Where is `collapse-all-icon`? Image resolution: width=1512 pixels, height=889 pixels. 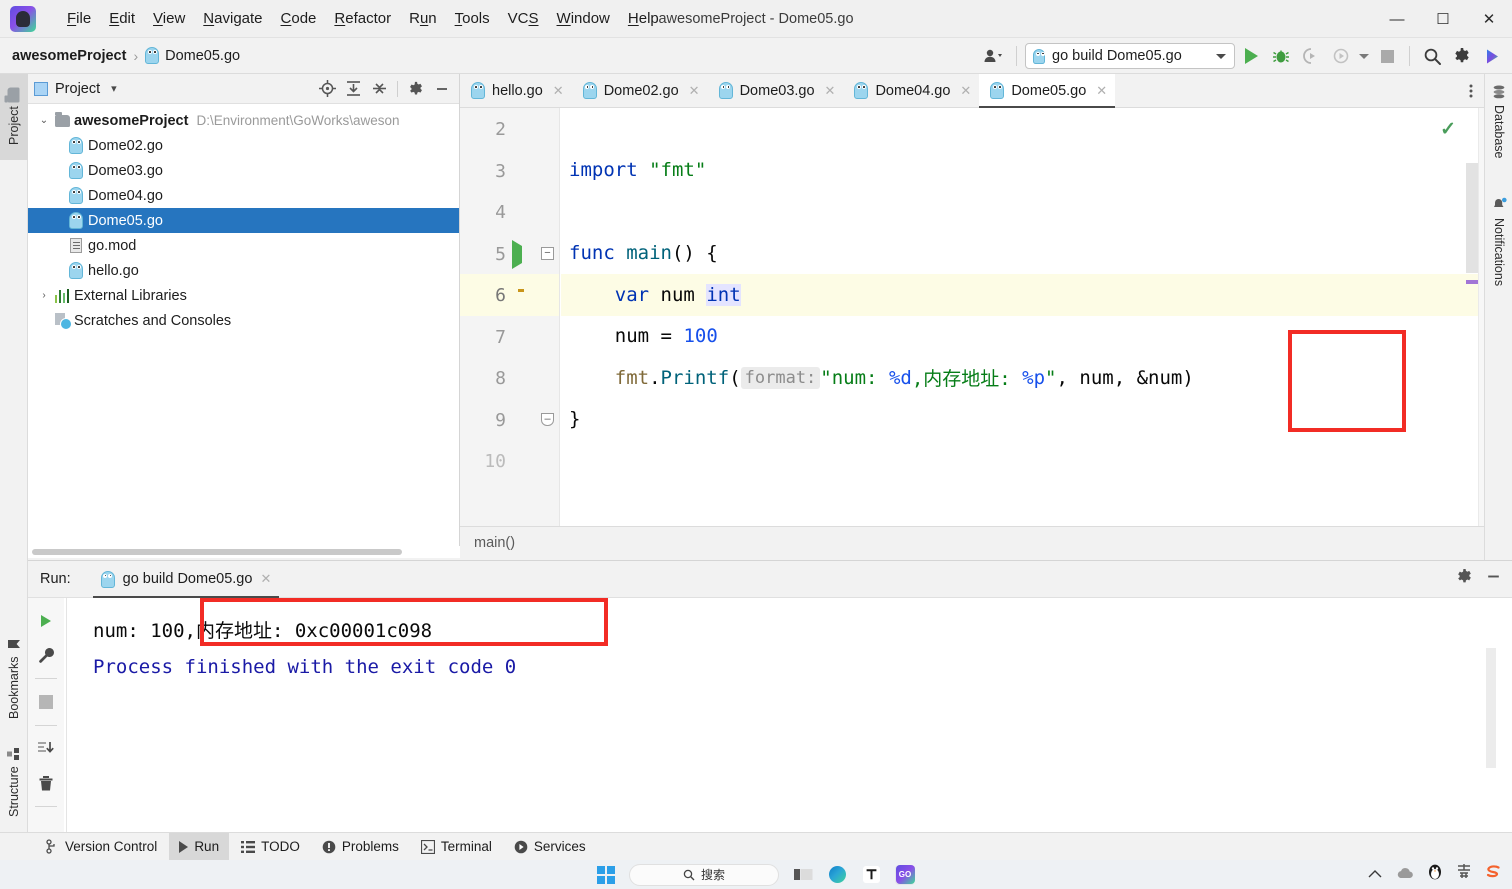 collapse-all-icon is located at coordinates (379, 89).